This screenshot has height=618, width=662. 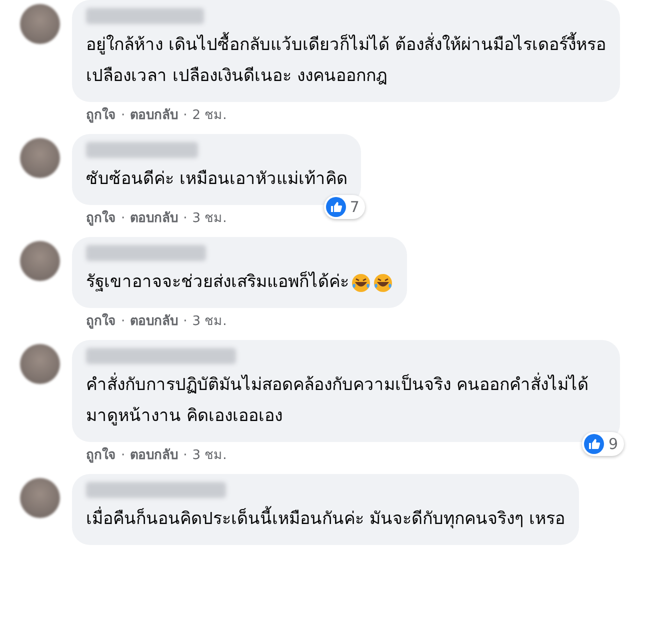 What do you see at coordinates (325, 519) in the screenshot?
I see `comment-text: เมื่อคืนก็นอนคิดประเด็นนี้เหมือนกันค่ะ มันจะดีกับทุกคนจริงๆ เหรอ` at bounding box center [325, 519].